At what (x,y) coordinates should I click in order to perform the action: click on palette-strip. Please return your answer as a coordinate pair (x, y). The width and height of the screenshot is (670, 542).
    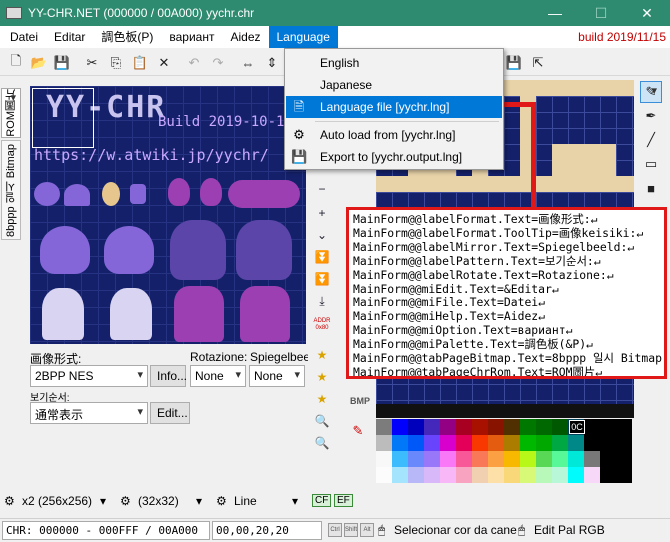
    Looking at the image, I should click on (505, 411).